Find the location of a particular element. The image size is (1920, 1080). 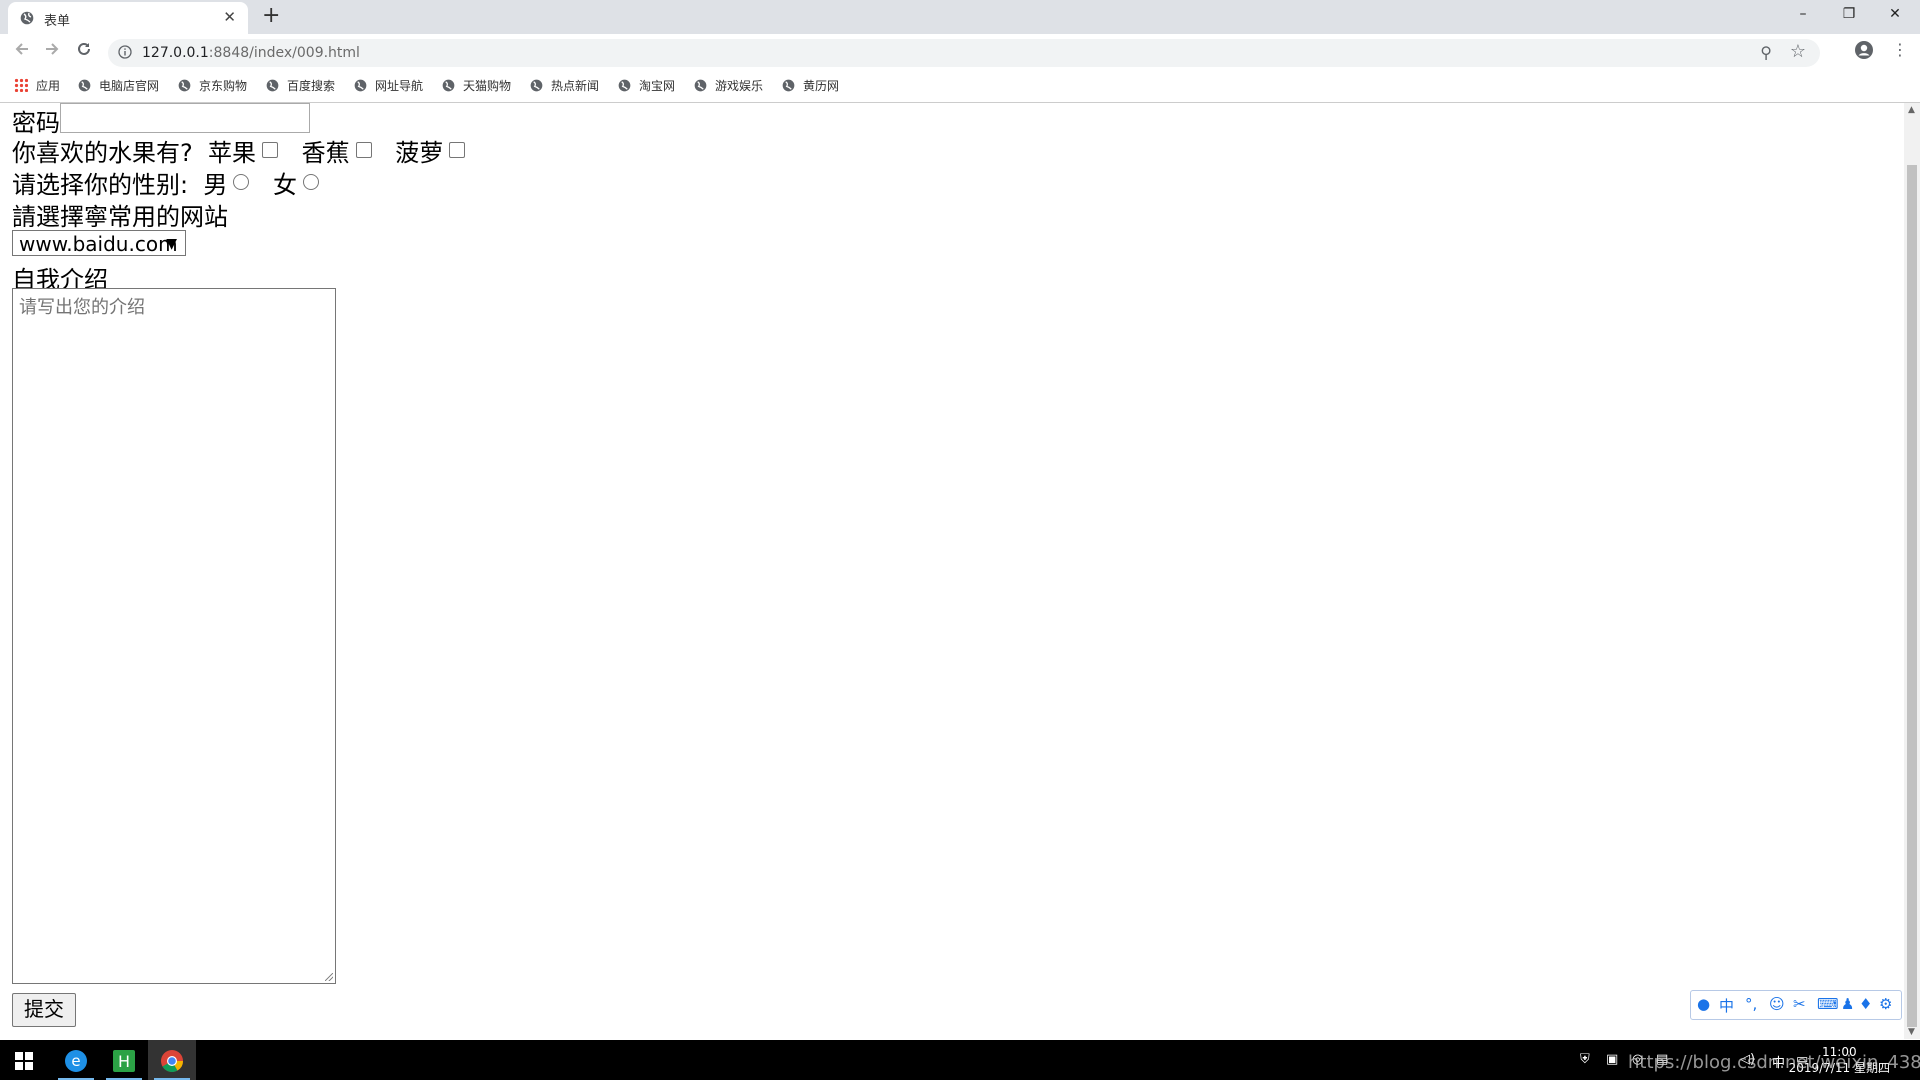

maximize-button: ❐ is located at coordinates (1849, 15).